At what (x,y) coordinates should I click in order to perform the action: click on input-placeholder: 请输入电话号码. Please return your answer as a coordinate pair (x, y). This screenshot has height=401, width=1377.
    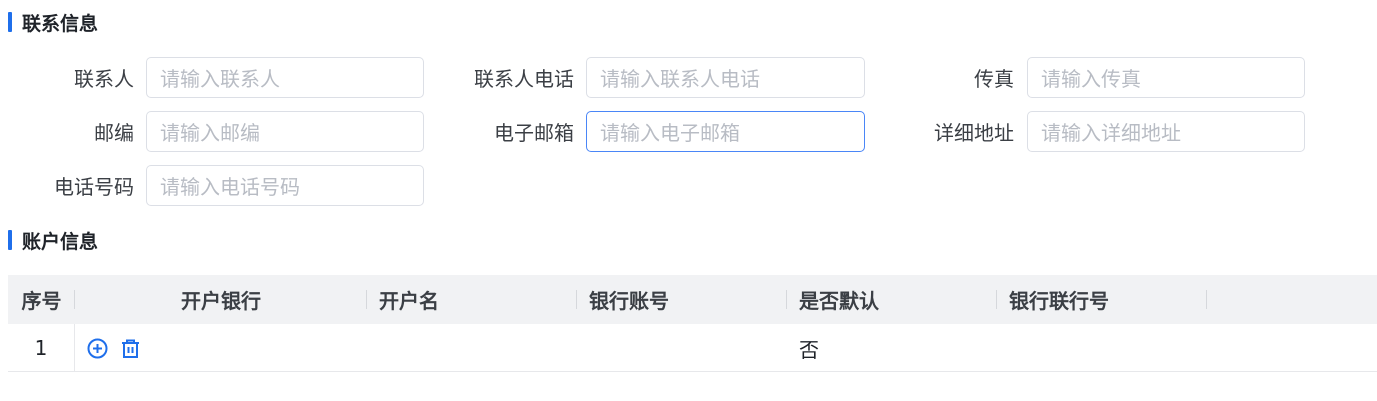
    Looking at the image, I should click on (230, 186).